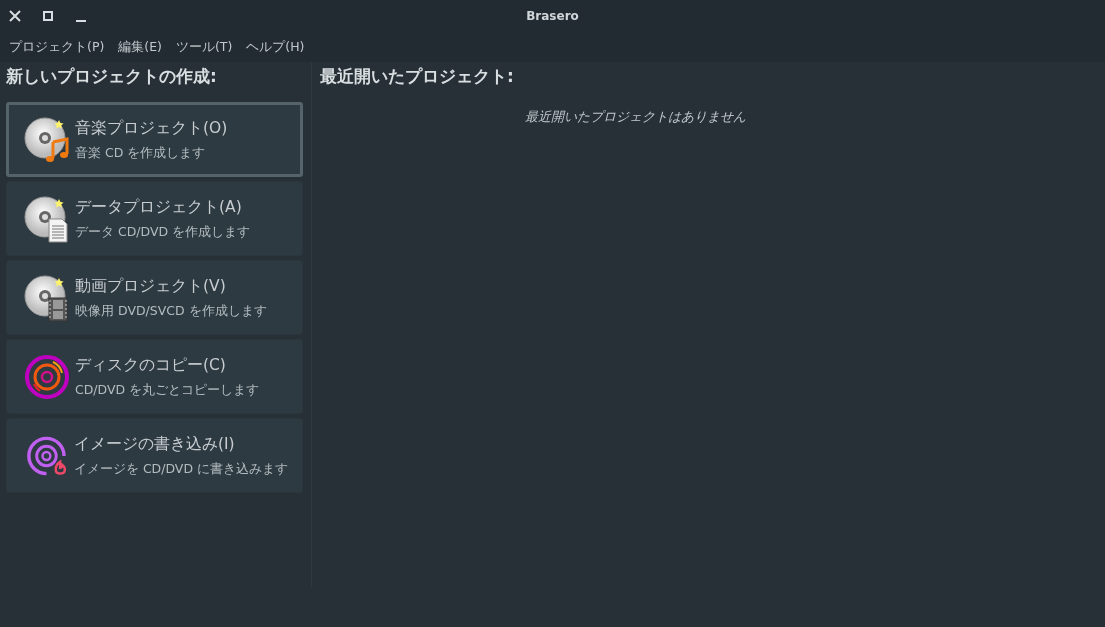  I want to click on project-card: 動画プロジェクト(V) 映像用 DVD/SVCD を作成します, so click(154, 297).